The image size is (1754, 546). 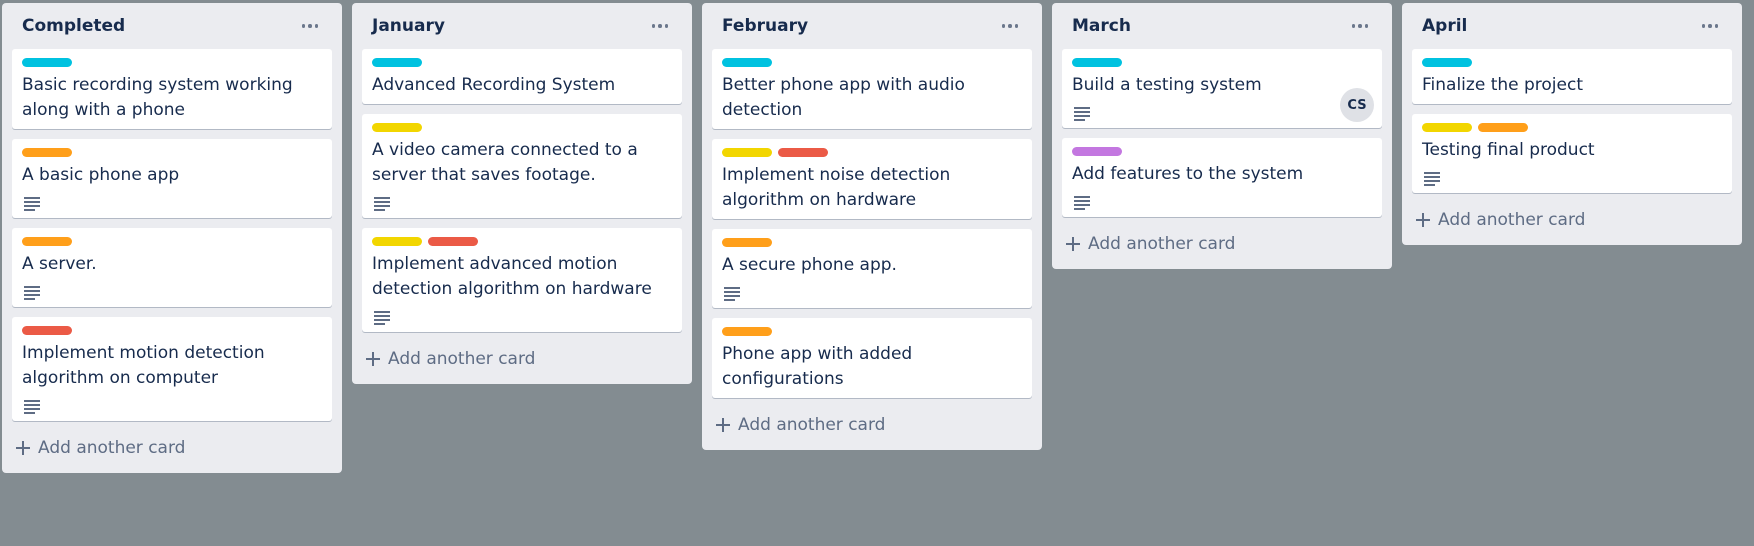 I want to click on card-title: Add features to the system, so click(x=1188, y=174).